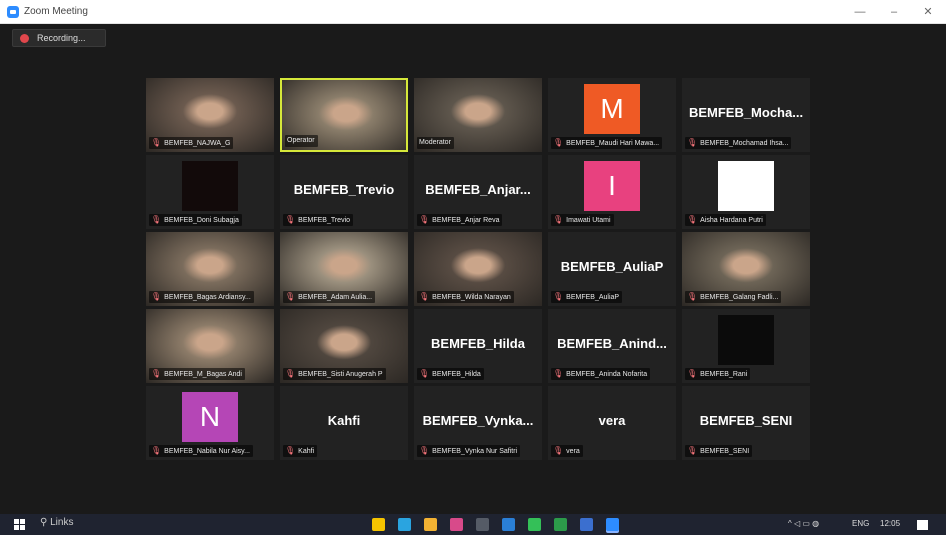  I want to click on participant-tile: 🎙 BEMFEB_Doni Subagja, so click(210, 192).